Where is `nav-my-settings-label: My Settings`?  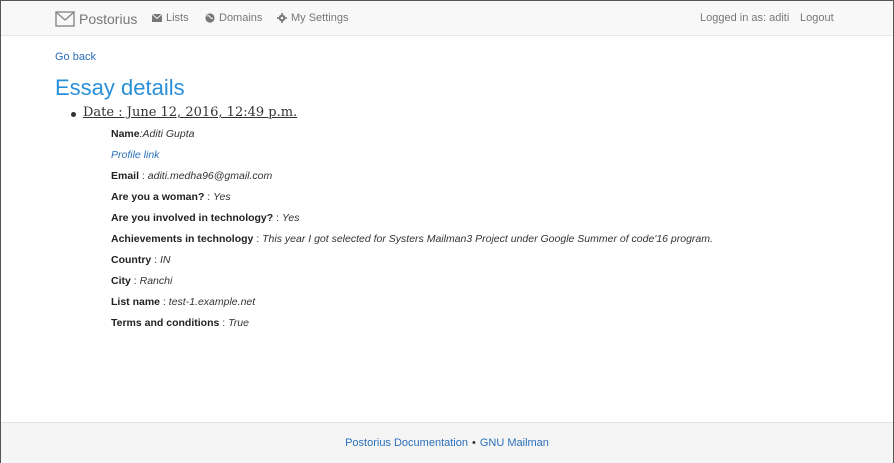 nav-my-settings-label: My Settings is located at coordinates (320, 18).